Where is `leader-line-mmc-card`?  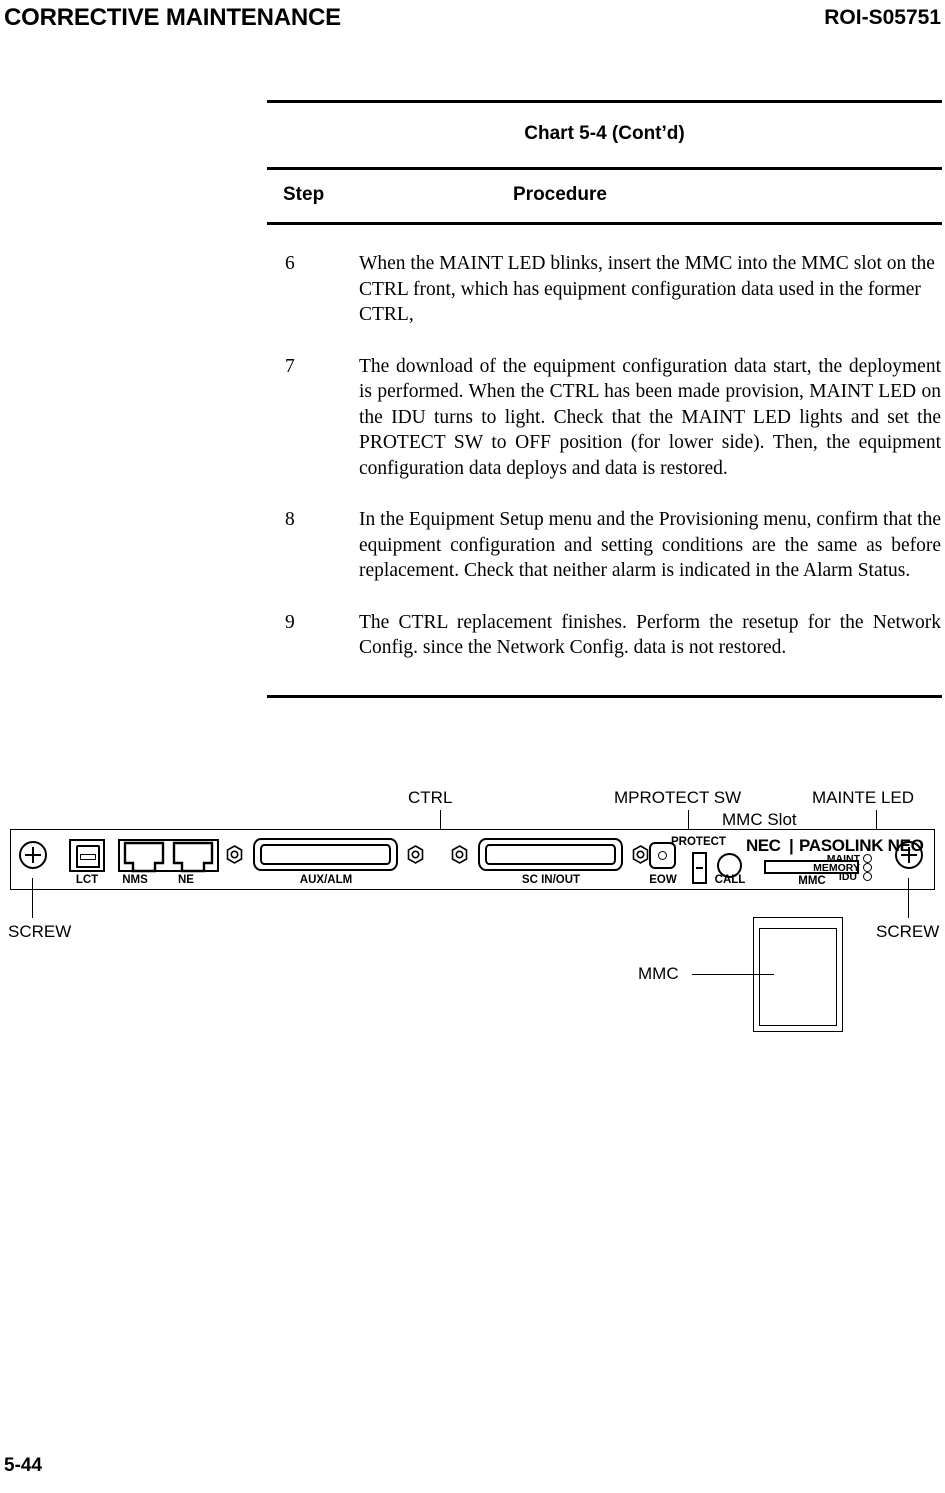 leader-line-mmc-card is located at coordinates (733, 975).